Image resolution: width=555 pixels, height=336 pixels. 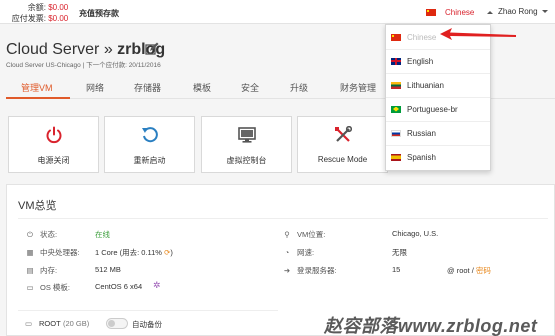 What do you see at coordinates (55, 287) in the screenshot?
I see `os-label: OS 模板:` at bounding box center [55, 287].